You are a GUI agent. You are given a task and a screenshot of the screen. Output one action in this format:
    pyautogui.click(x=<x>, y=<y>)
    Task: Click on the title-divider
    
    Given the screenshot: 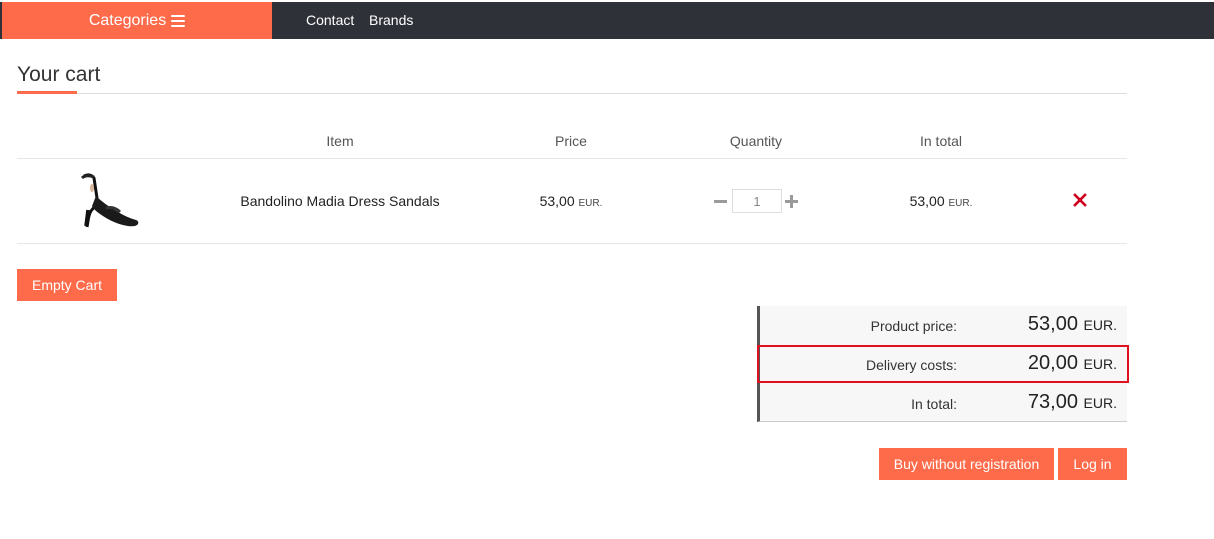 What is the action you would take?
    pyautogui.click(x=572, y=93)
    